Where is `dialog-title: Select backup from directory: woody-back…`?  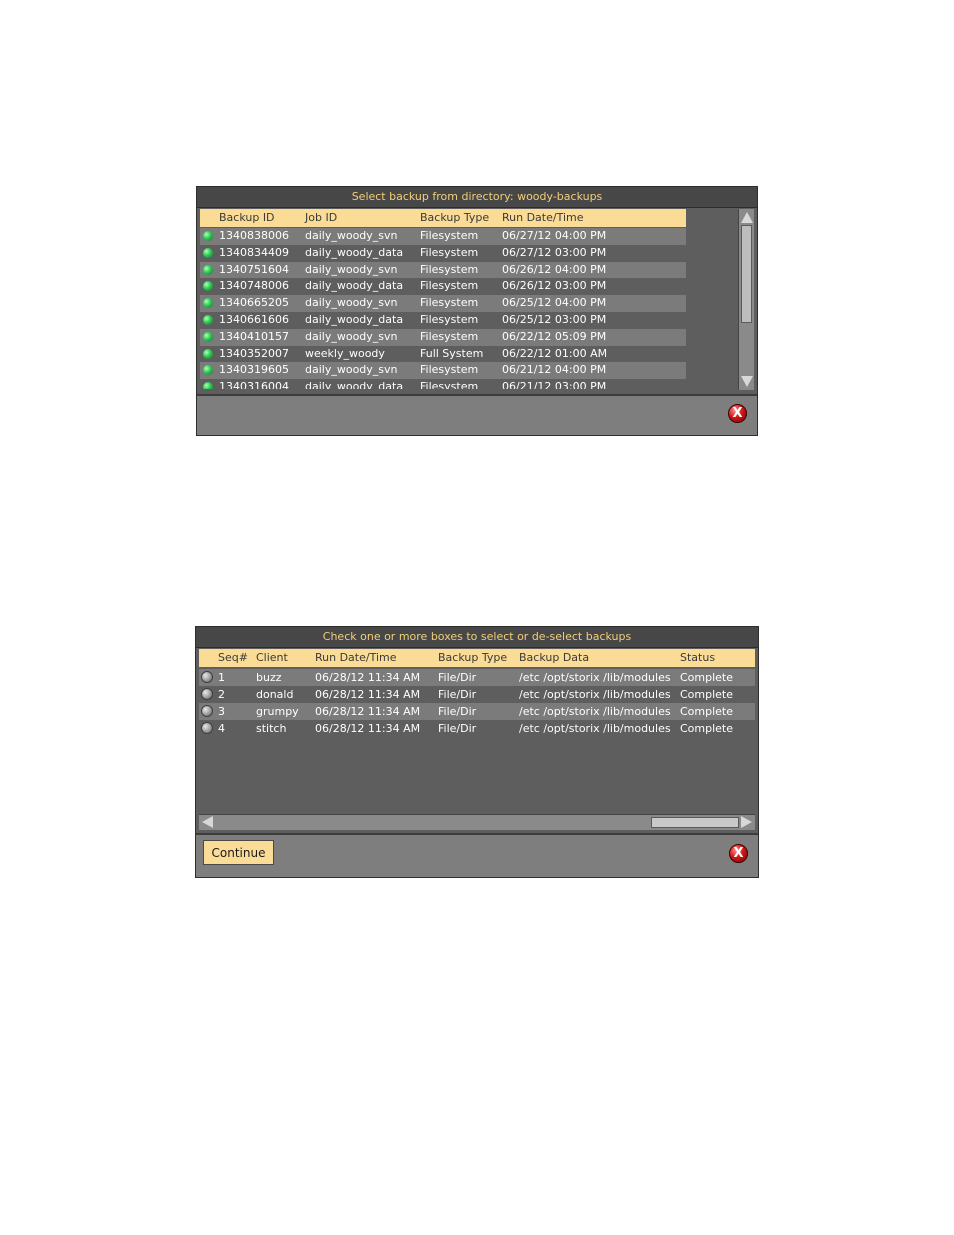
dialog-title: Select backup from directory: woody-back… is located at coordinates (477, 197).